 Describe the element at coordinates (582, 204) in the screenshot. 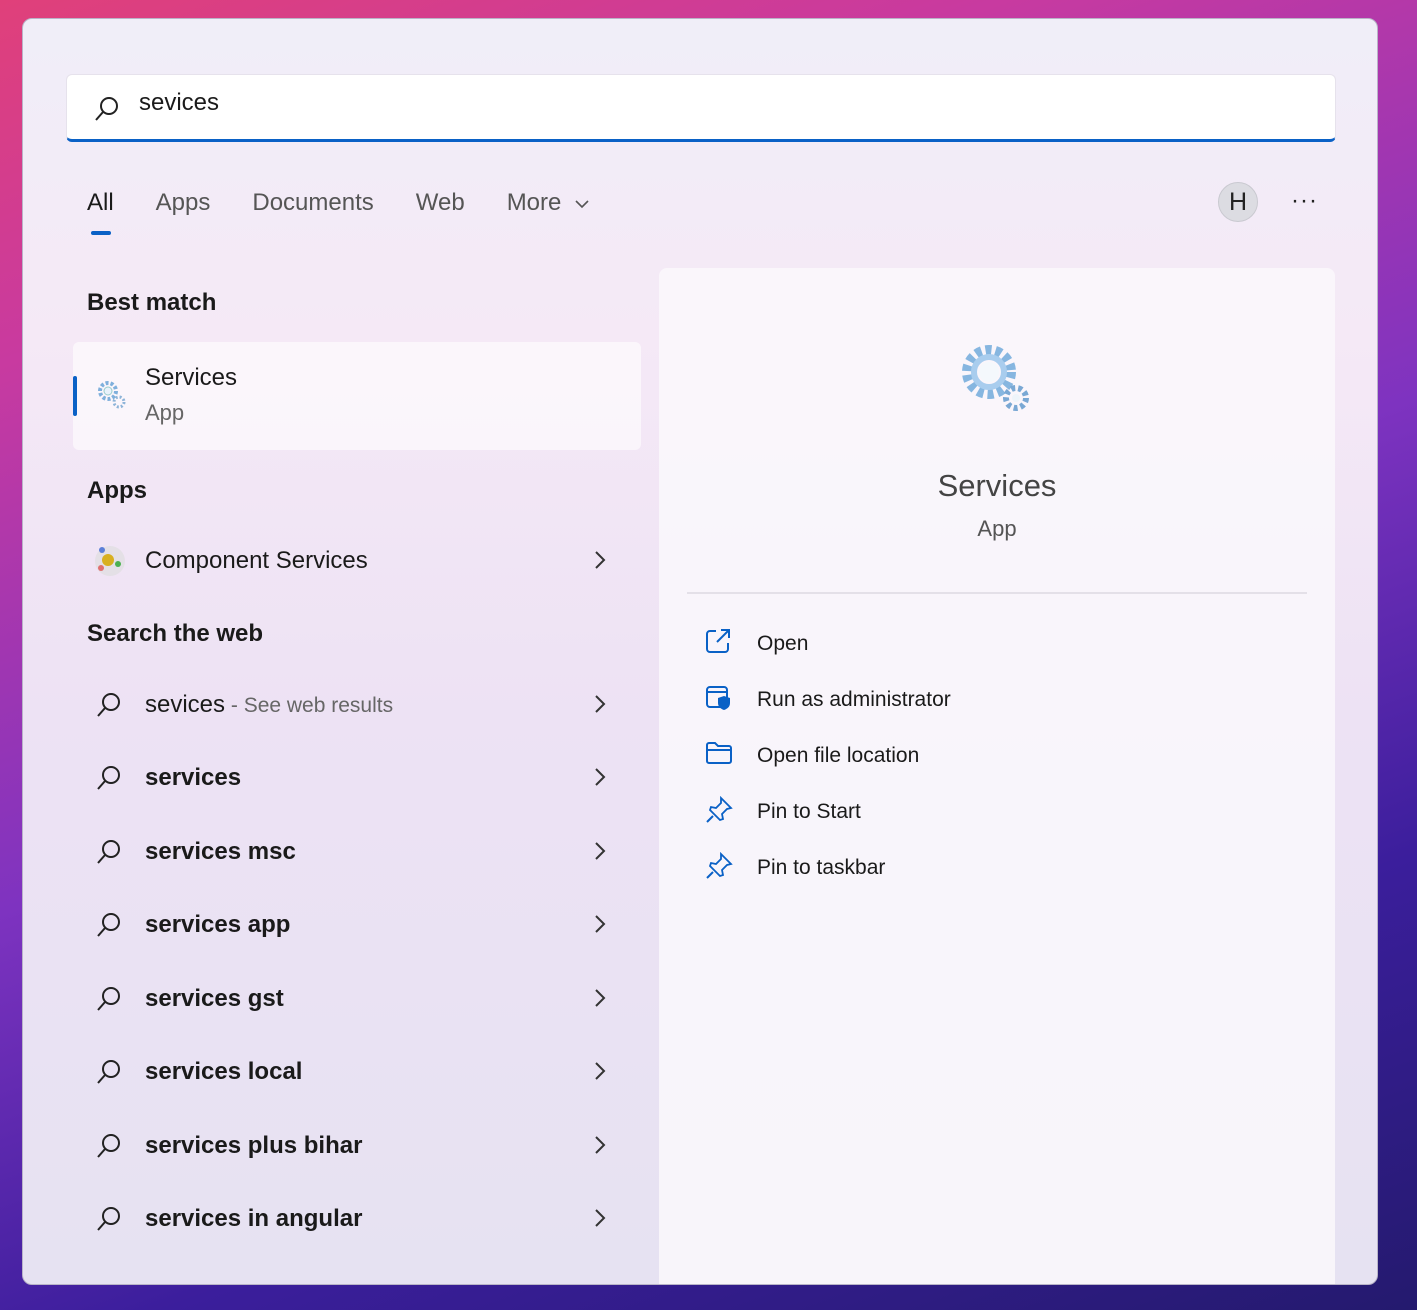

I see `chevron-down-icon` at that location.